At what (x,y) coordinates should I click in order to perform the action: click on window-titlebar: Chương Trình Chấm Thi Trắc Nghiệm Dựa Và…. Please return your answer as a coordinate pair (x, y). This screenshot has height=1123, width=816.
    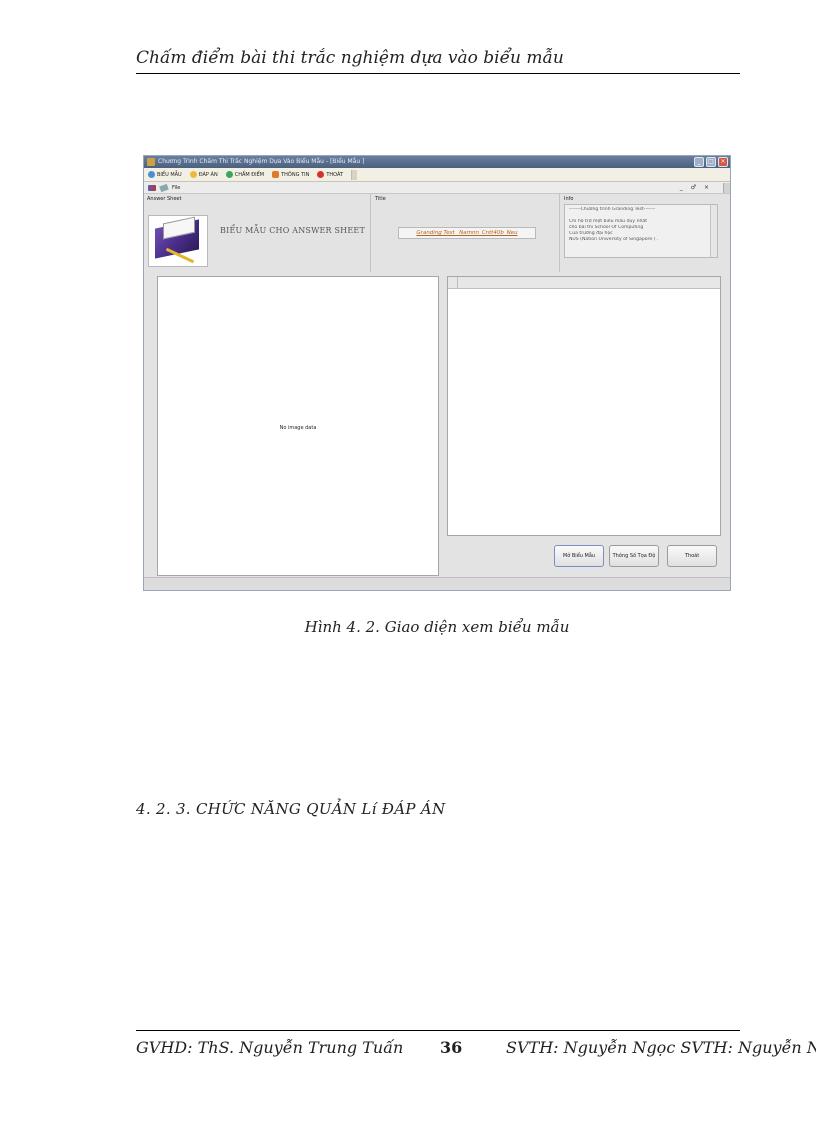
    Looking at the image, I should click on (437, 162).